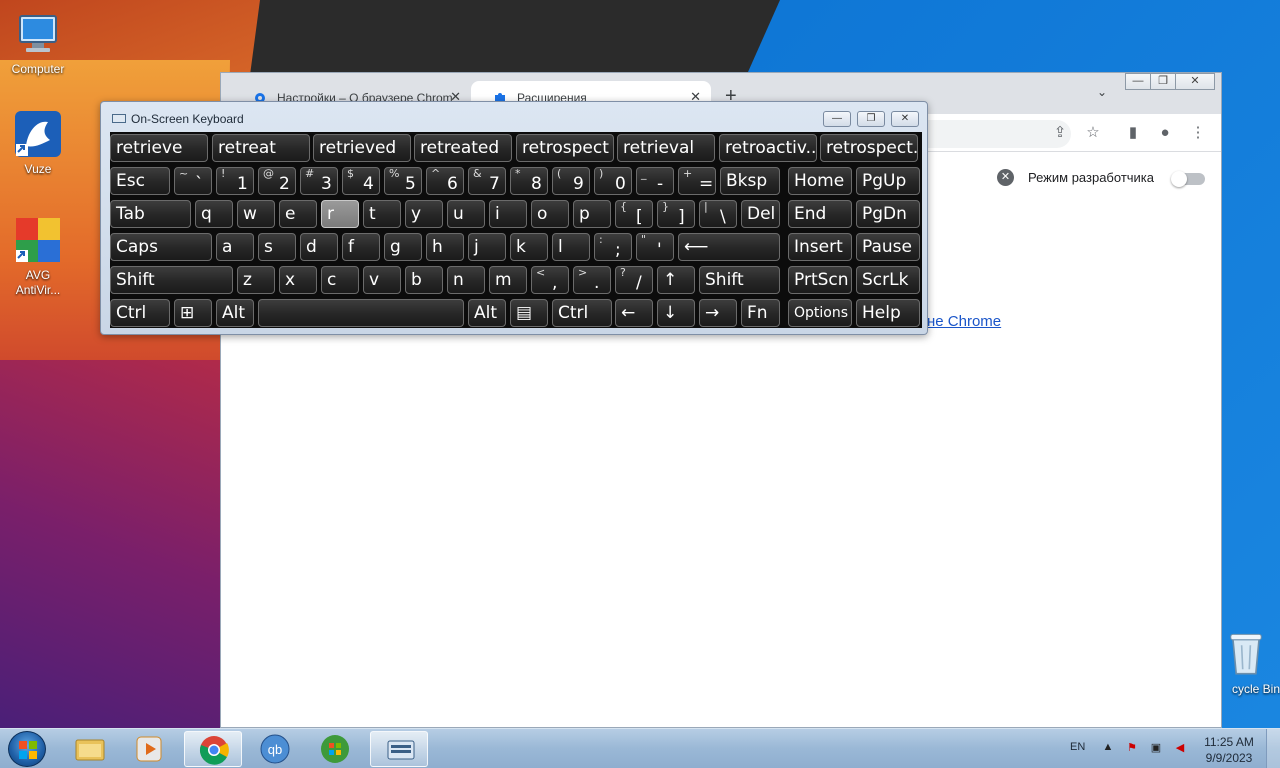 The height and width of the screenshot is (768, 1280). Describe the element at coordinates (361, 313) in the screenshot. I see `key-space` at that location.